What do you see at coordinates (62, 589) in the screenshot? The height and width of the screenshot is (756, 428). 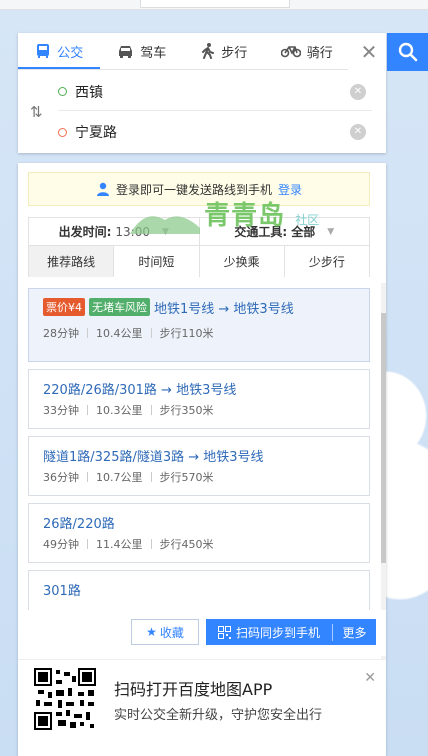 I see `plan-title: 301路` at bounding box center [62, 589].